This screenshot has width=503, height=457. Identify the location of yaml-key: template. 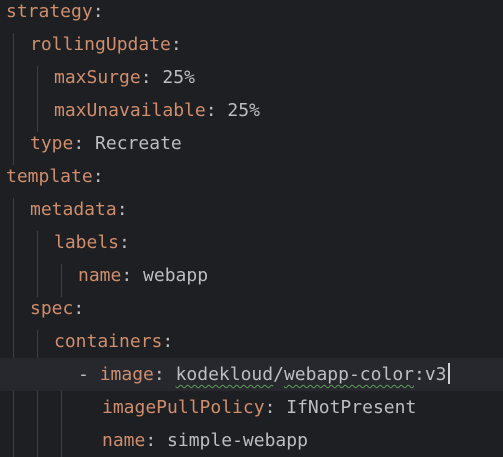
(49, 176).